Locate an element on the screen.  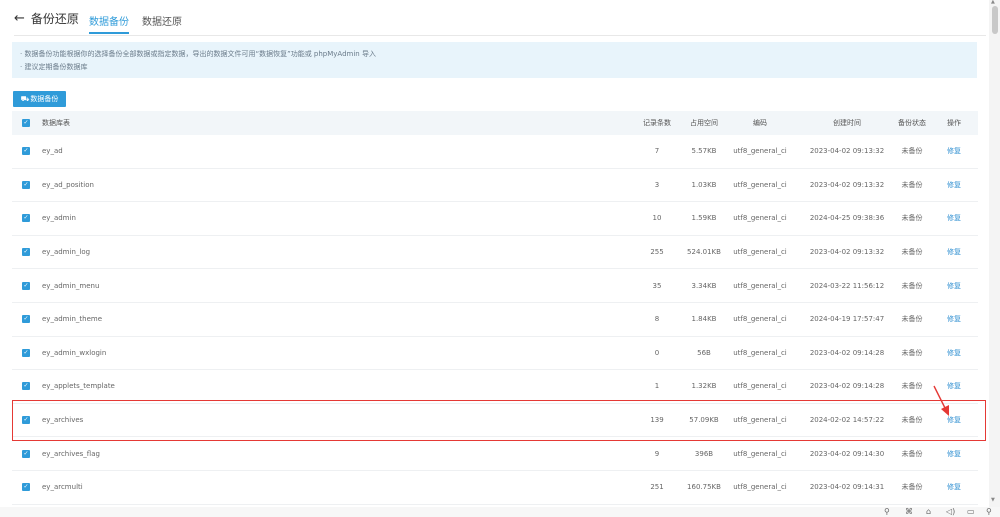
record-count: 1 is located at coordinates (657, 386).